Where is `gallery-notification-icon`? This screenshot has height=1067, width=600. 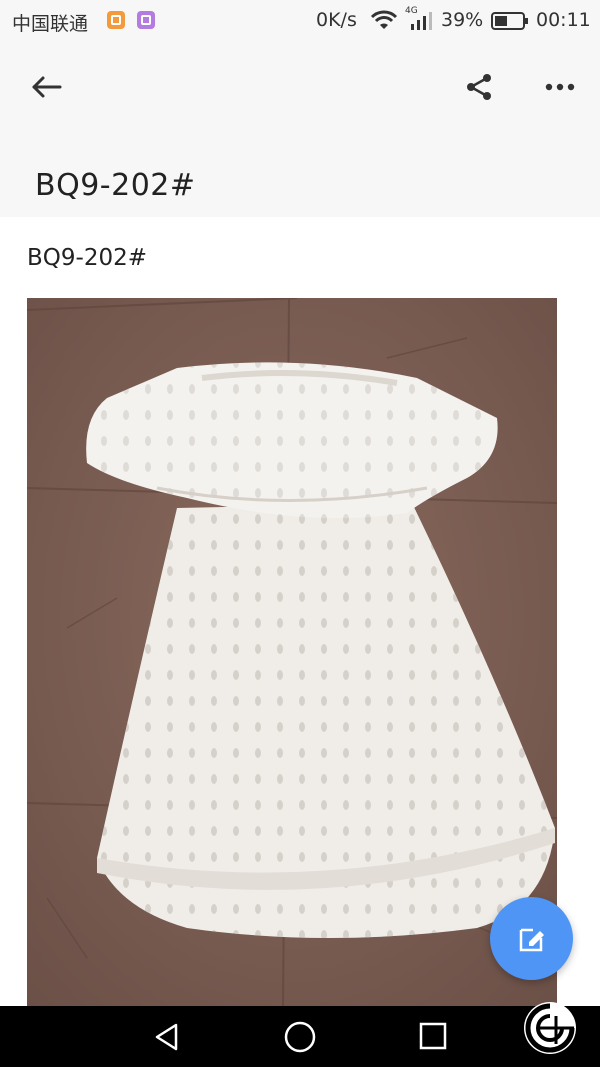 gallery-notification-icon is located at coordinates (146, 20).